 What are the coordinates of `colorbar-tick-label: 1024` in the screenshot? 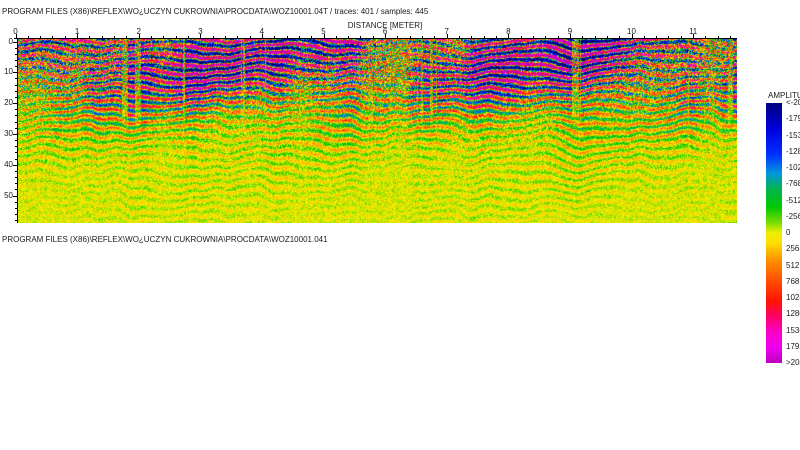 It's located at (793, 297).